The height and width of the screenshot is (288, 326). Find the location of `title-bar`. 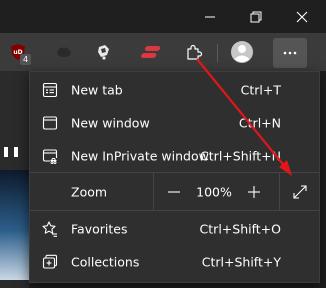

title-bar is located at coordinates (163, 16).